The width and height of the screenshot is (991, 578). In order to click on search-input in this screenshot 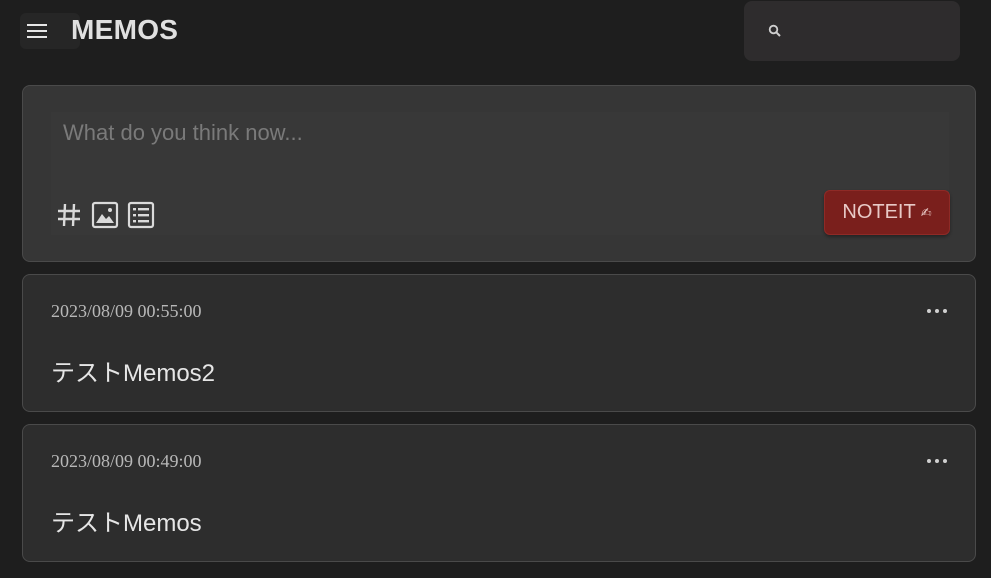, I will do `click(870, 32)`.